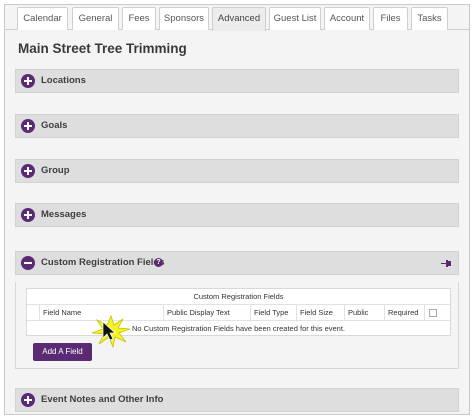 This screenshot has height=417, width=474. What do you see at coordinates (237, 171) in the screenshot?
I see `section-group: Group` at bounding box center [237, 171].